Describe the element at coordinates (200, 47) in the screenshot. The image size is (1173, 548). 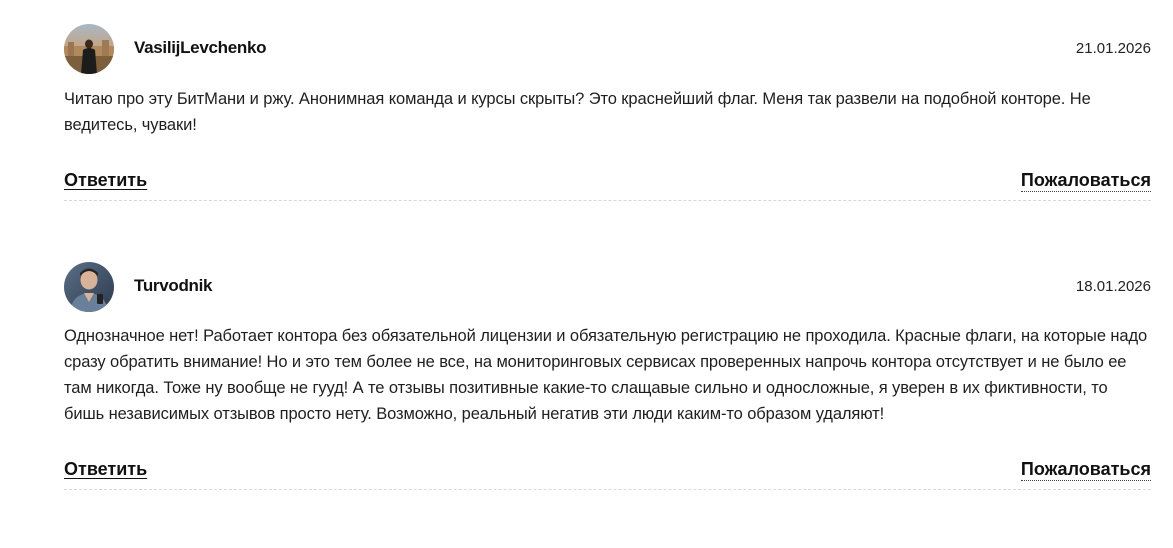
I see `comment-author: VasilijLevchenko` at that location.